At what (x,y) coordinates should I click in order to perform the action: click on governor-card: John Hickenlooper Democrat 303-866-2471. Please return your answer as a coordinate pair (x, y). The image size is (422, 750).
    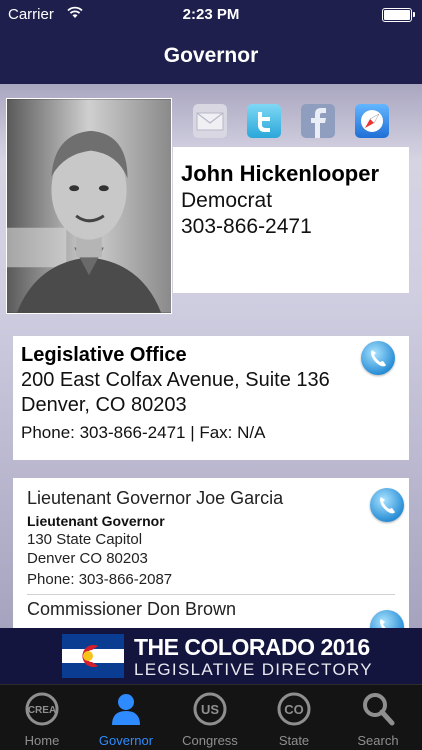
    Looking at the image, I should click on (291, 220).